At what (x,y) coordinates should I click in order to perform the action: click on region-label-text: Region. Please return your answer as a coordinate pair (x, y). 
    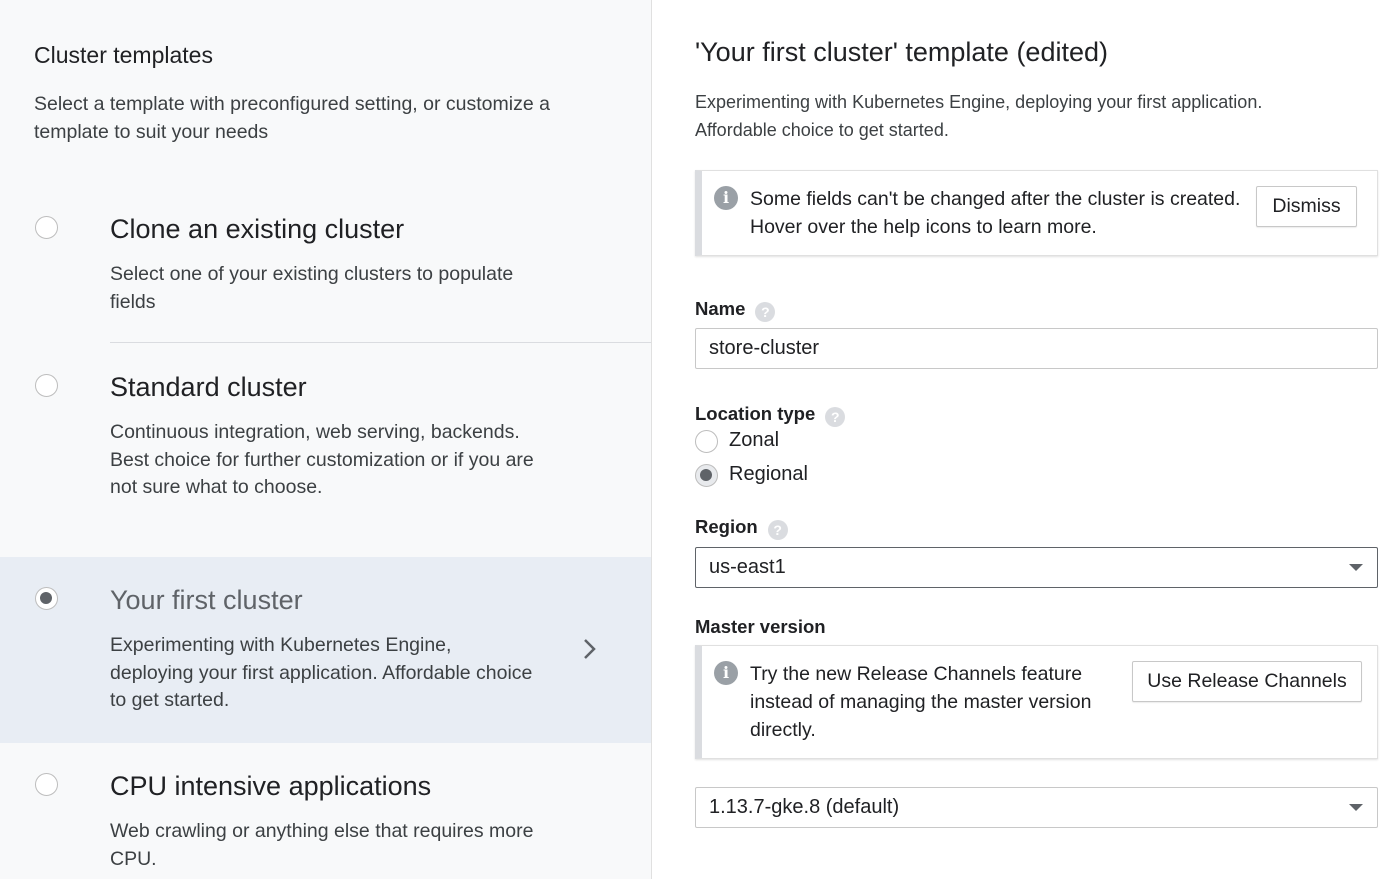
    Looking at the image, I should click on (726, 526).